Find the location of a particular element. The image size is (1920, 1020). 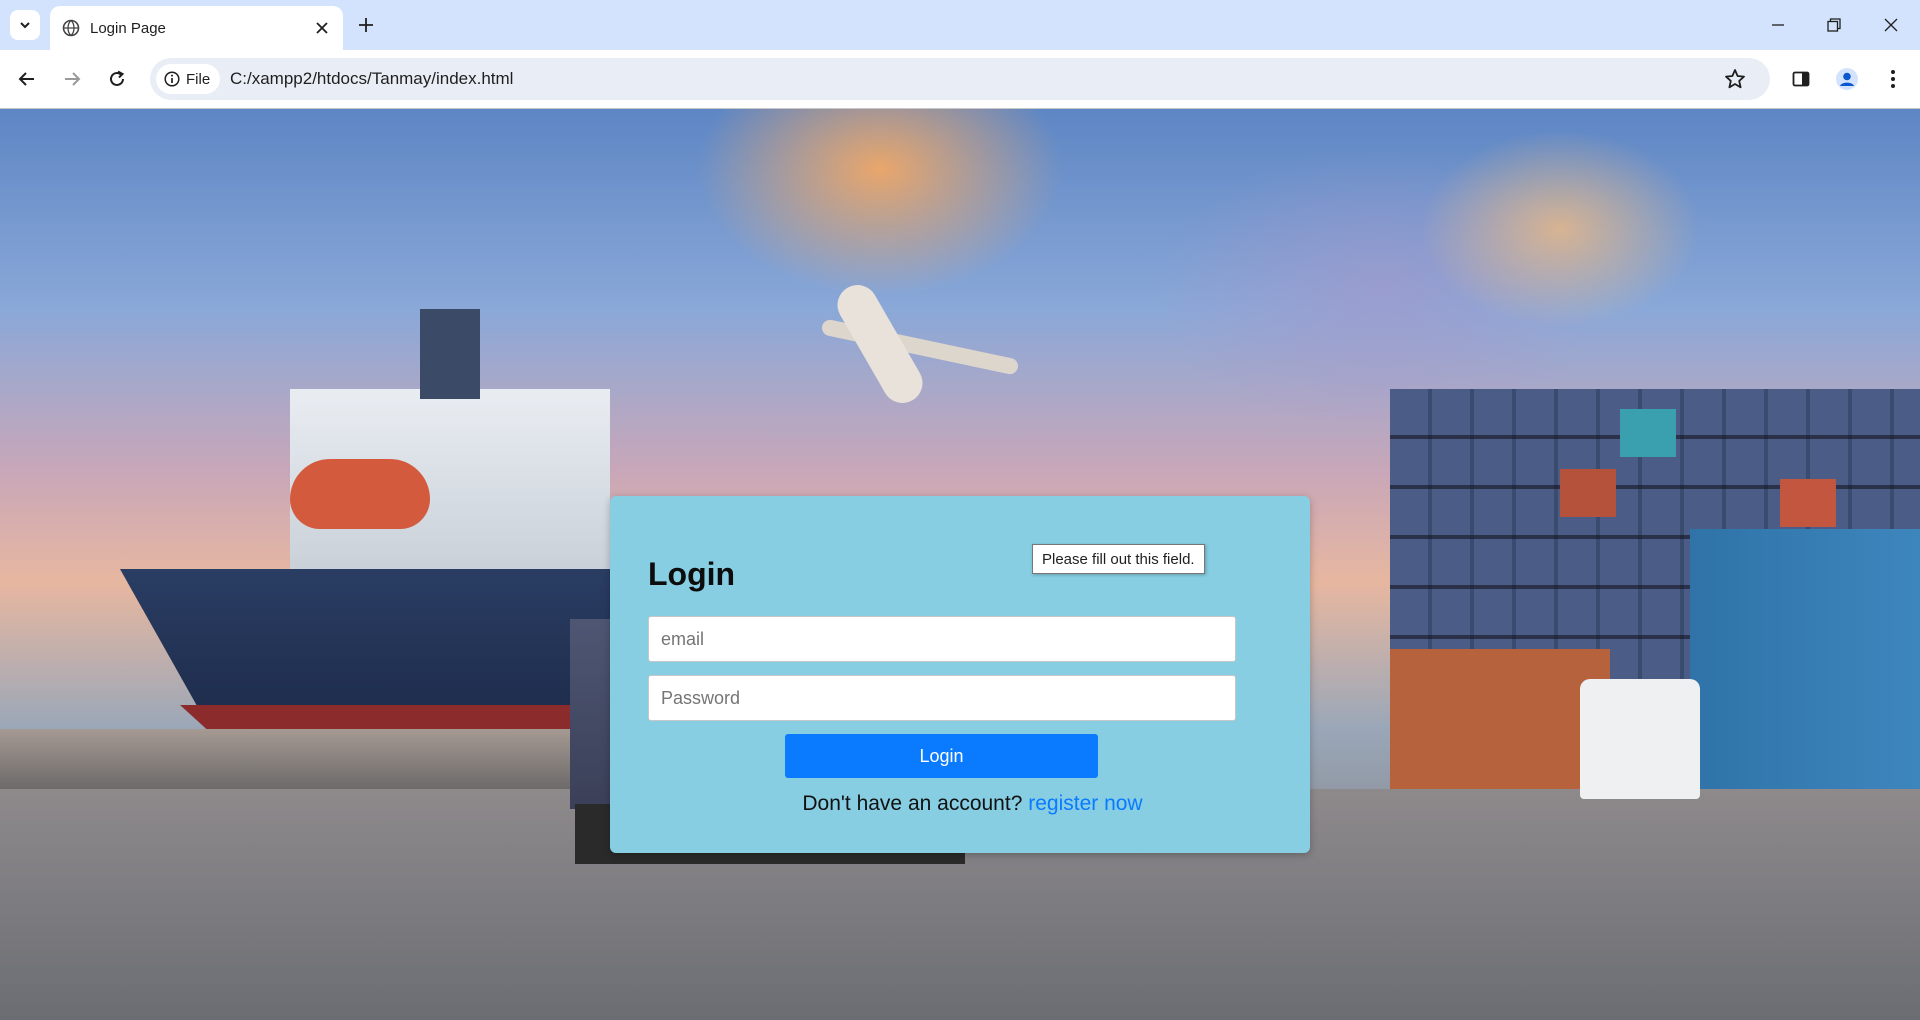

profile-icon is located at coordinates (1847, 79).